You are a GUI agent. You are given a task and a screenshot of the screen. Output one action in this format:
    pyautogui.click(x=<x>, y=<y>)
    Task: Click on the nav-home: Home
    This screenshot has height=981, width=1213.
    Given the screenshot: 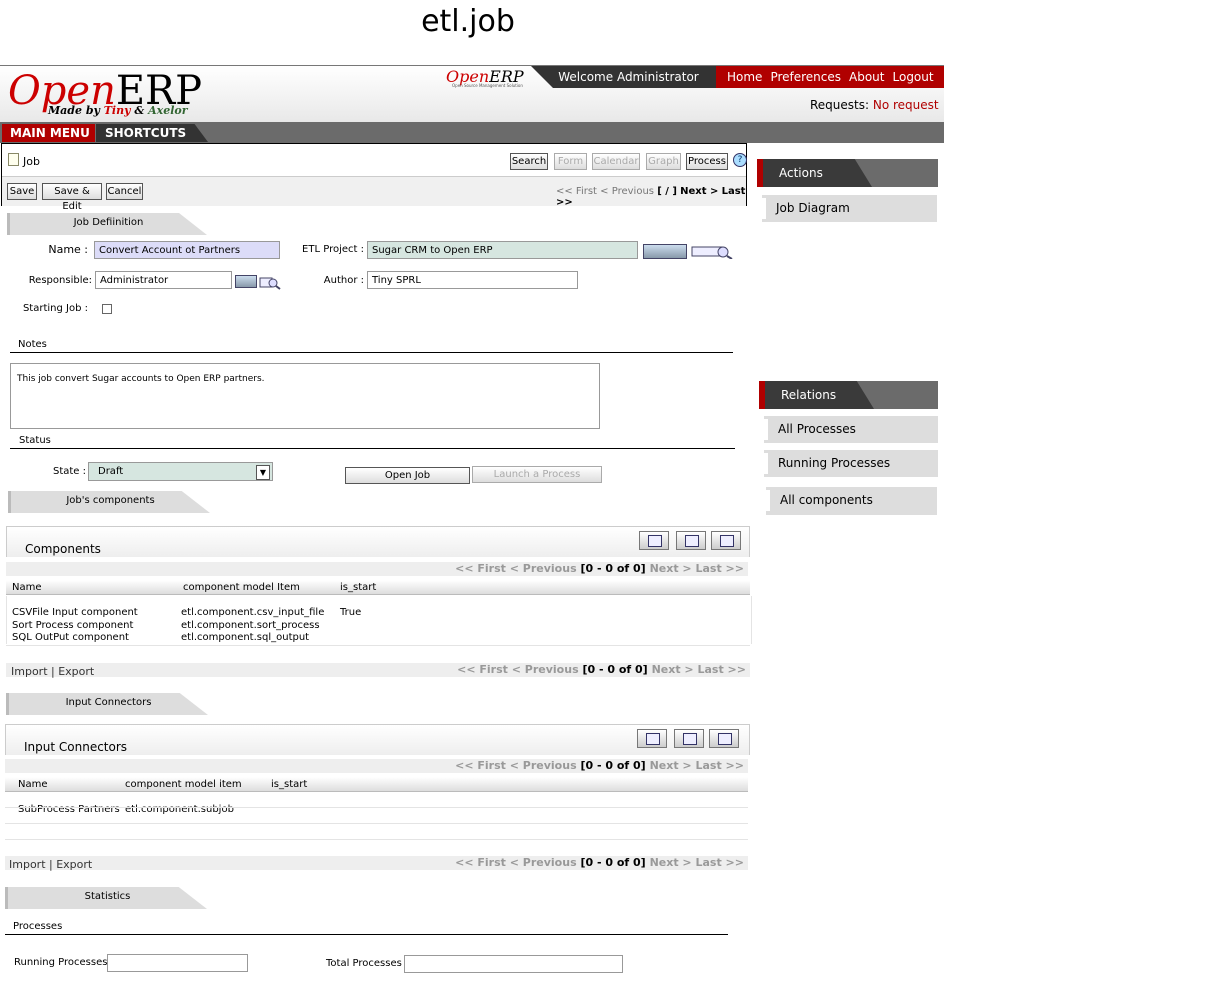 What is the action you would take?
    pyautogui.click(x=744, y=77)
    